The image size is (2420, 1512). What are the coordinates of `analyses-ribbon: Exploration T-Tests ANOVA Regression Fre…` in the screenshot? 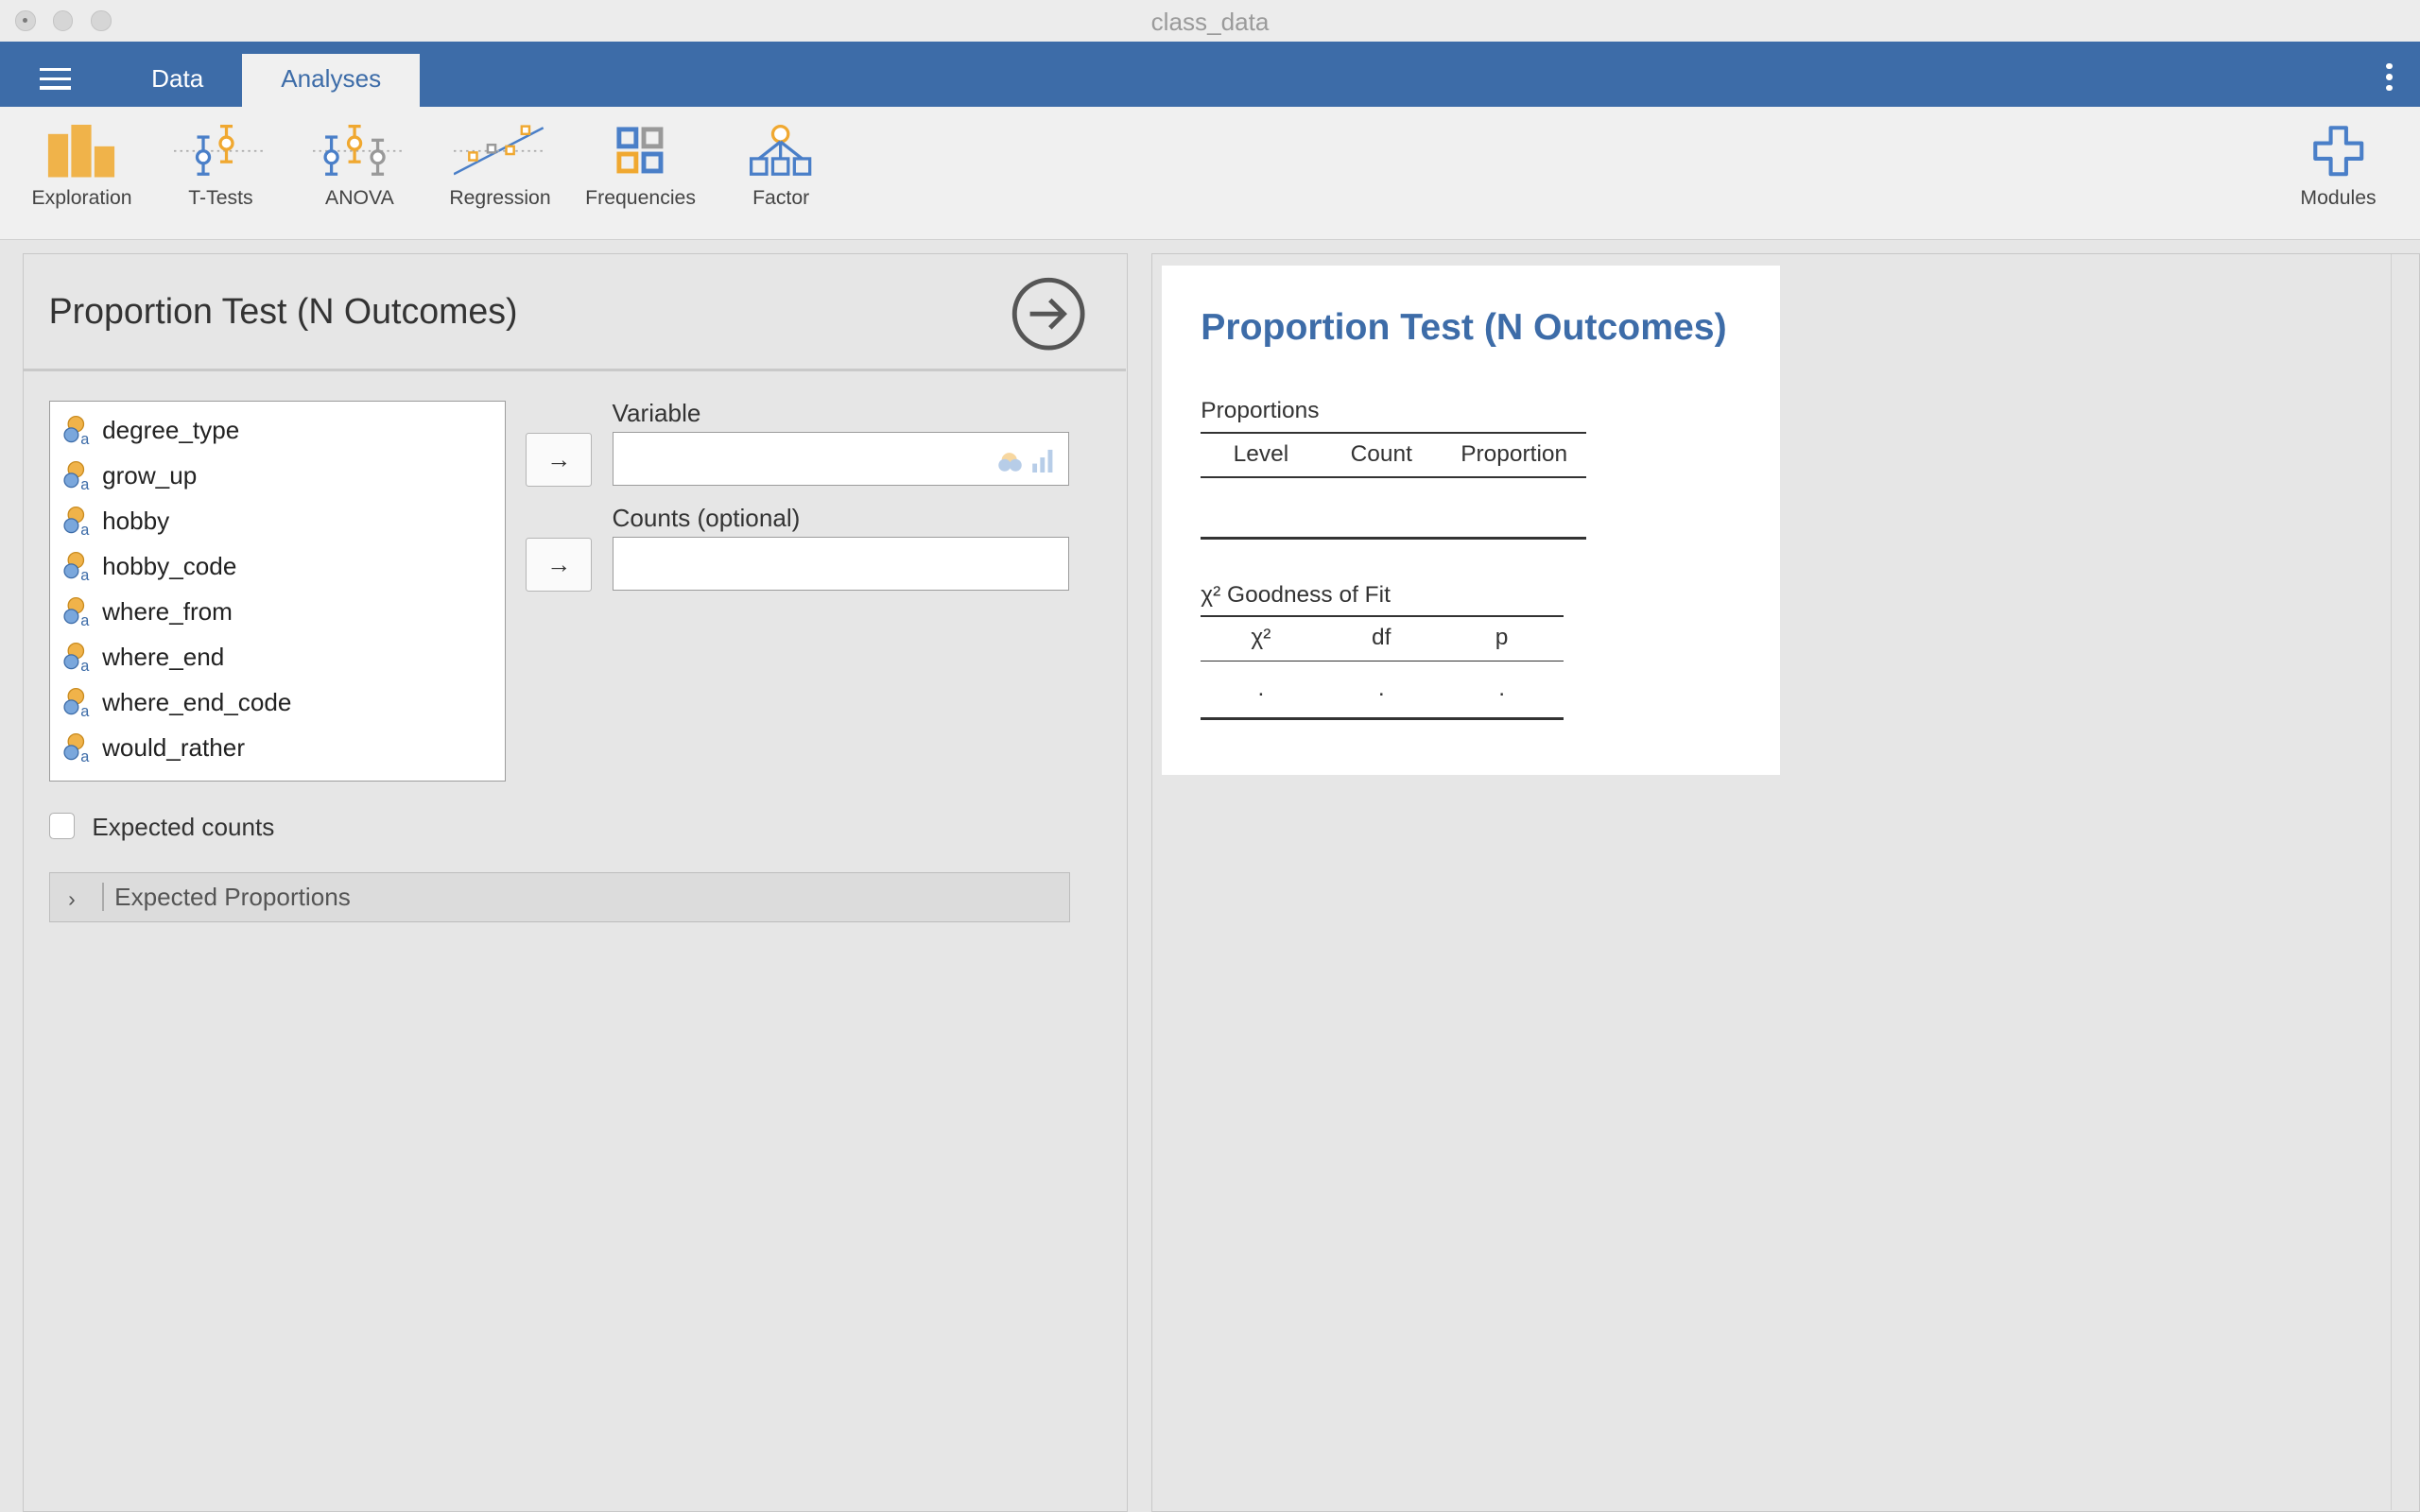 It's located at (1210, 173).